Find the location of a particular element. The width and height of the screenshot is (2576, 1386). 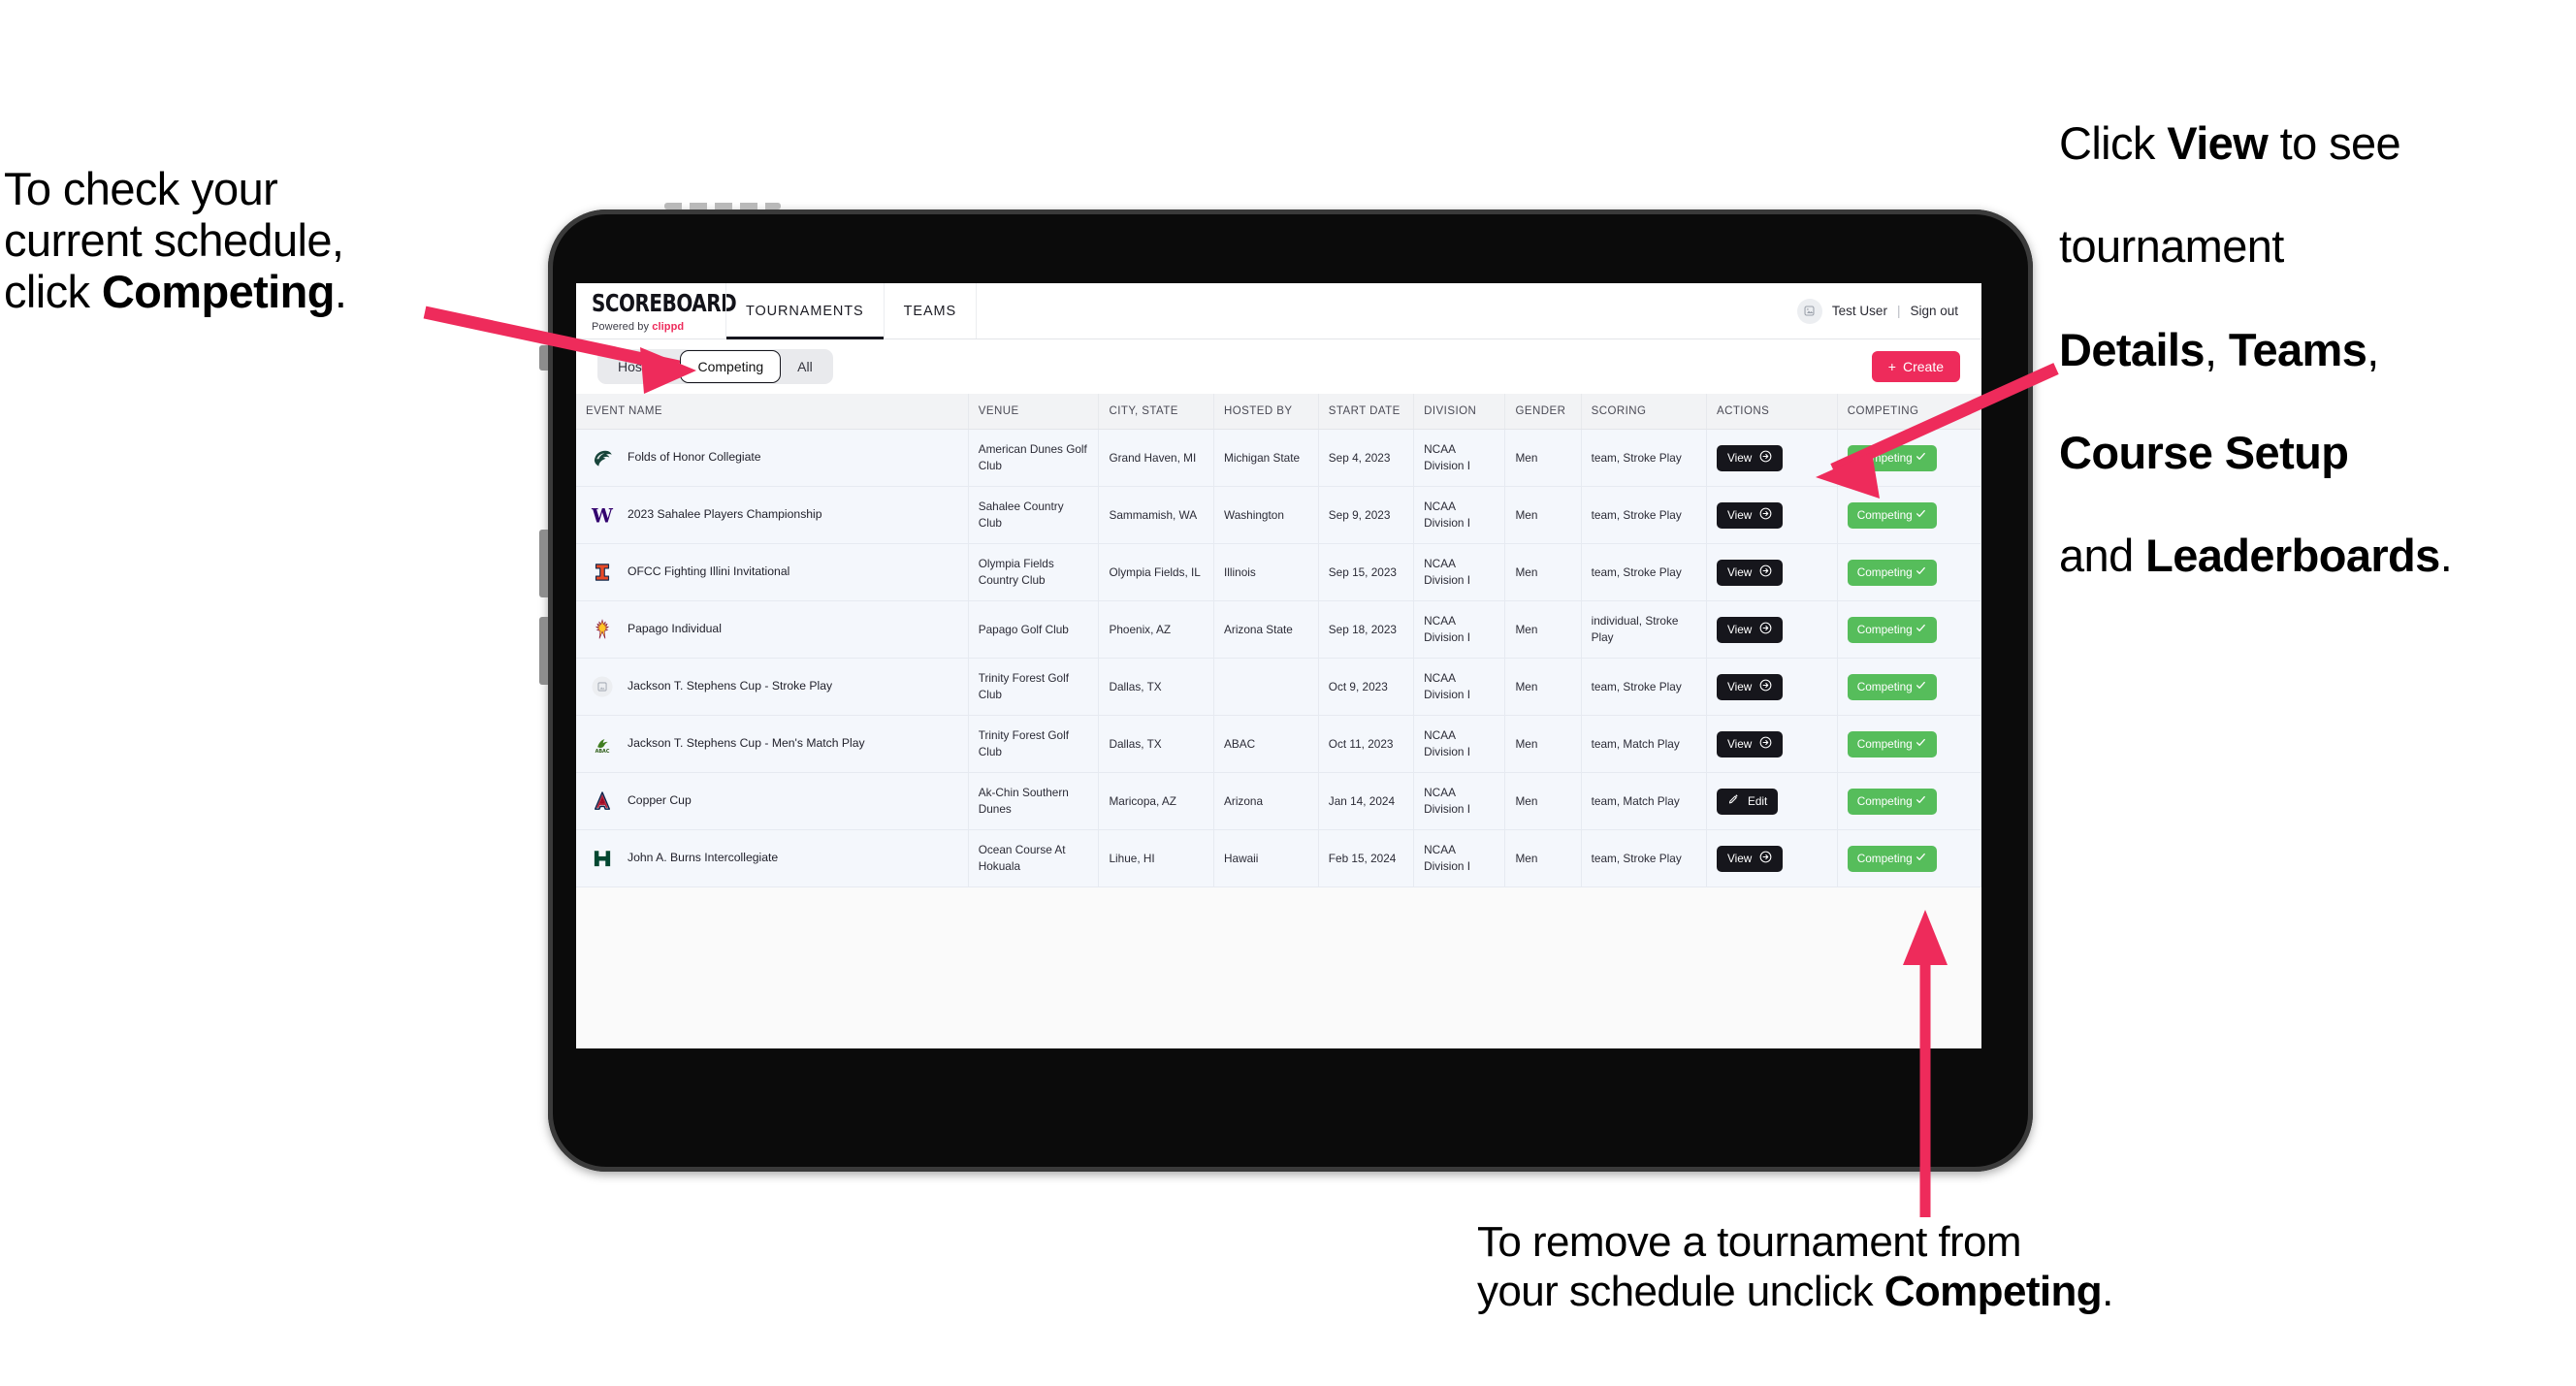

nav-tab-tournaments-label: TOURNAMENTS is located at coordinates (805, 311).